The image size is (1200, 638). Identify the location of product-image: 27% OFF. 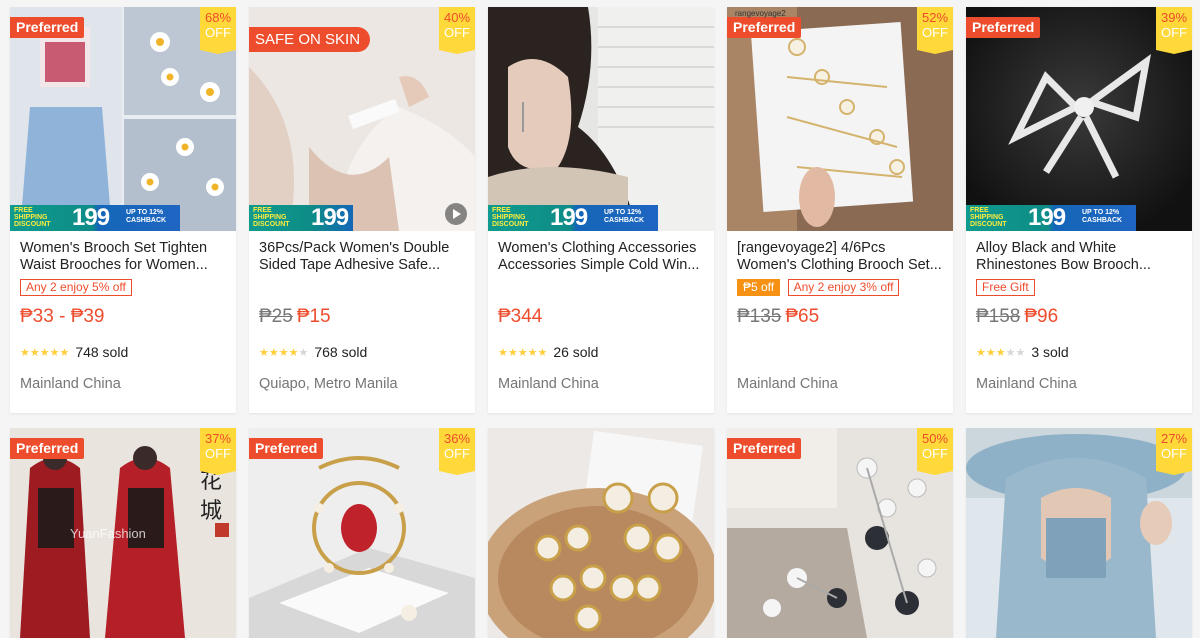
(1079, 533).